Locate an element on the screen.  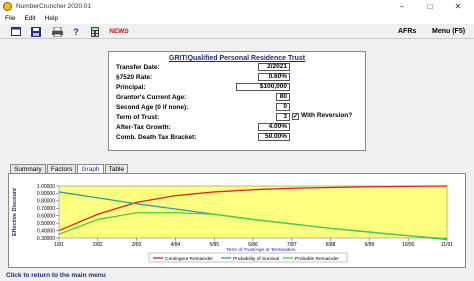
minimize-icon: – is located at coordinates (402, 6).